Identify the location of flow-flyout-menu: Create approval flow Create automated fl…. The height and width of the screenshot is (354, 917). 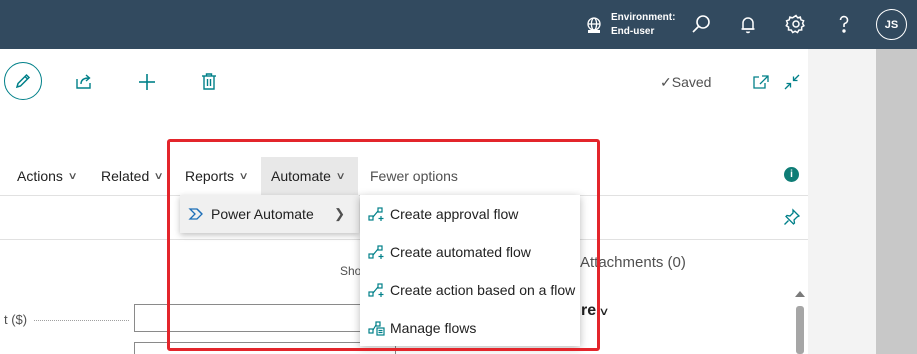
(470, 270).